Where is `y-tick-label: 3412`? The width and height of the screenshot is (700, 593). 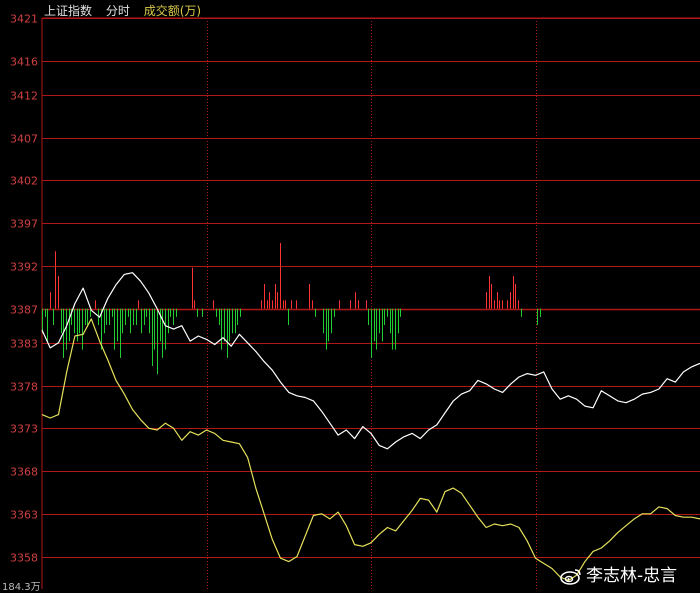 y-tick-label: 3412 is located at coordinates (24, 96).